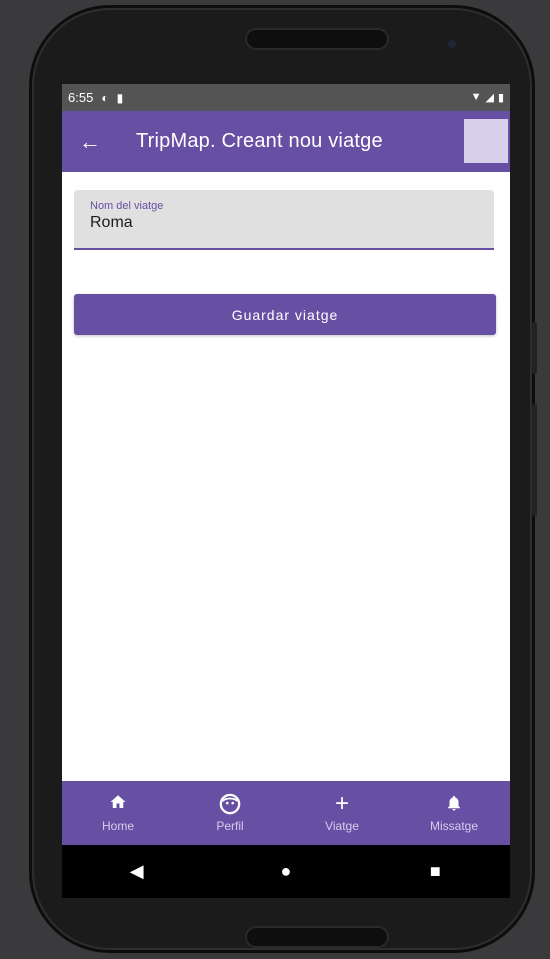 Image resolution: width=550 pixels, height=959 pixels. What do you see at coordinates (317, 937) in the screenshot?
I see `bottom-speaker` at bounding box center [317, 937].